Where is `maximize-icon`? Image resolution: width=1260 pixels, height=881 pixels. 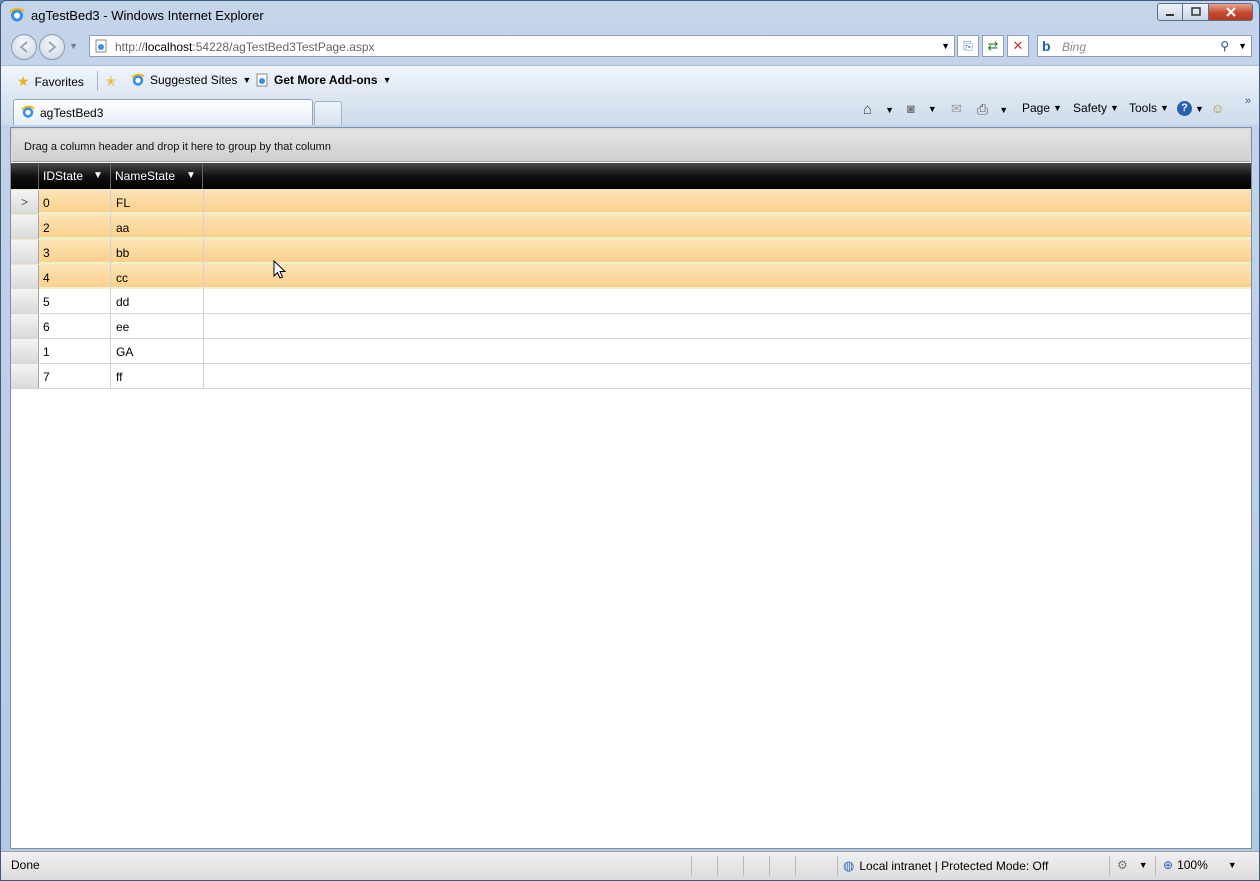
maximize-icon is located at coordinates (1195, 11).